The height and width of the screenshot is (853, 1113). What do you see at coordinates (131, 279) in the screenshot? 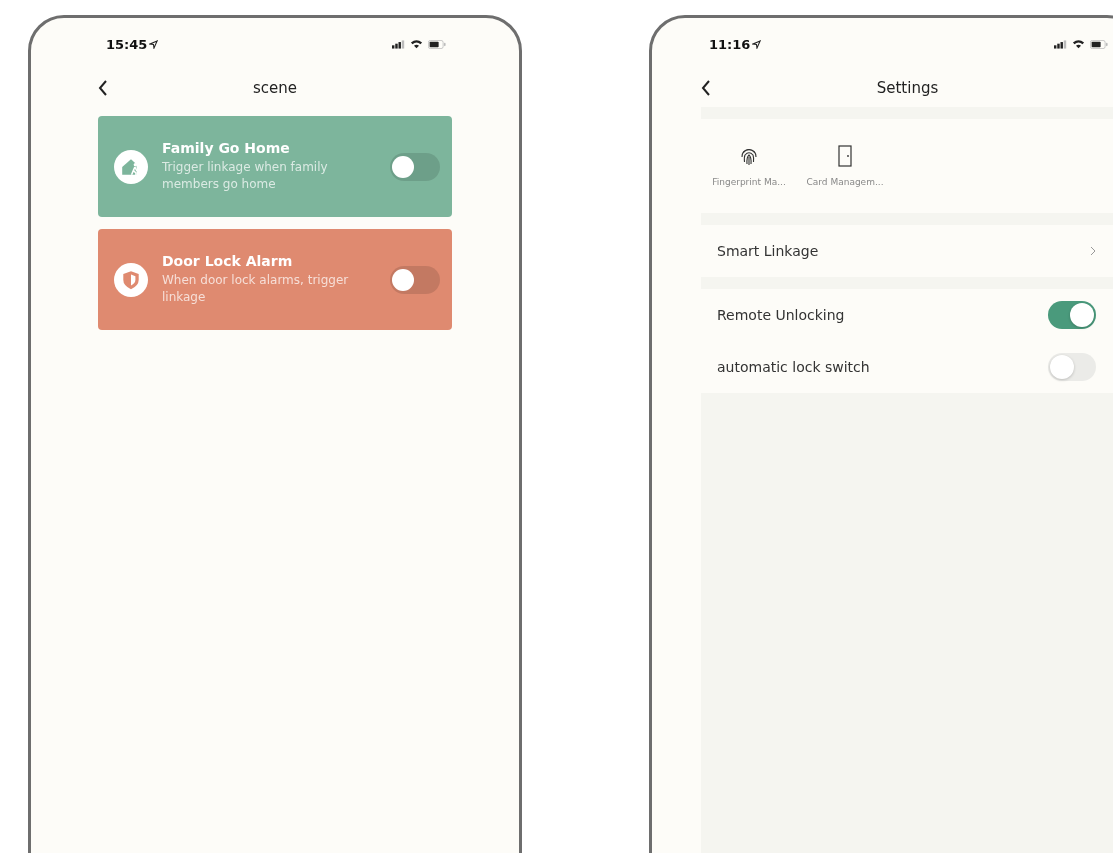
I see `shield-icon` at bounding box center [131, 279].